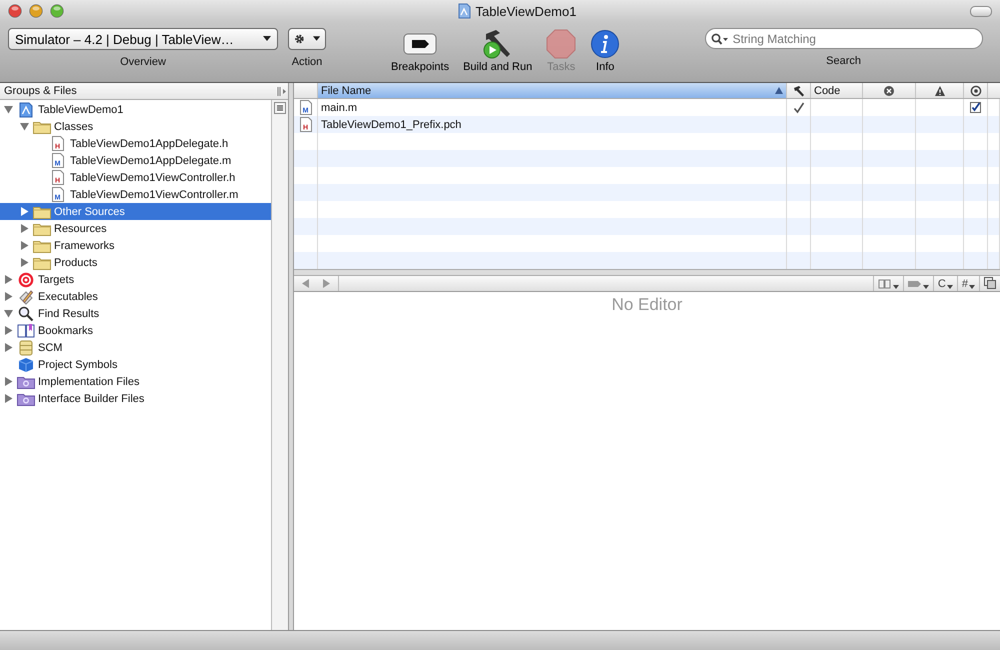  Describe the element at coordinates (135, 398) in the screenshot. I see `tree-item: Interface Builder Files` at that location.